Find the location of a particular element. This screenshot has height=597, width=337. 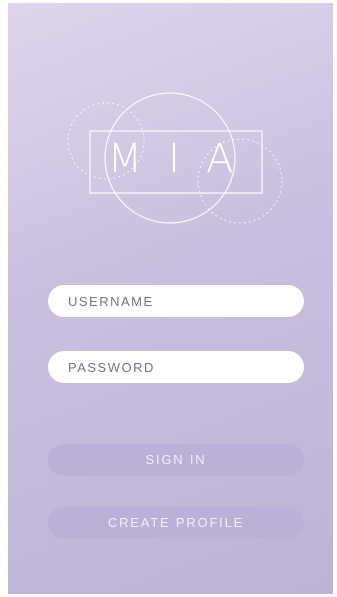

logo-emblem-graphic is located at coordinates (175, 158).